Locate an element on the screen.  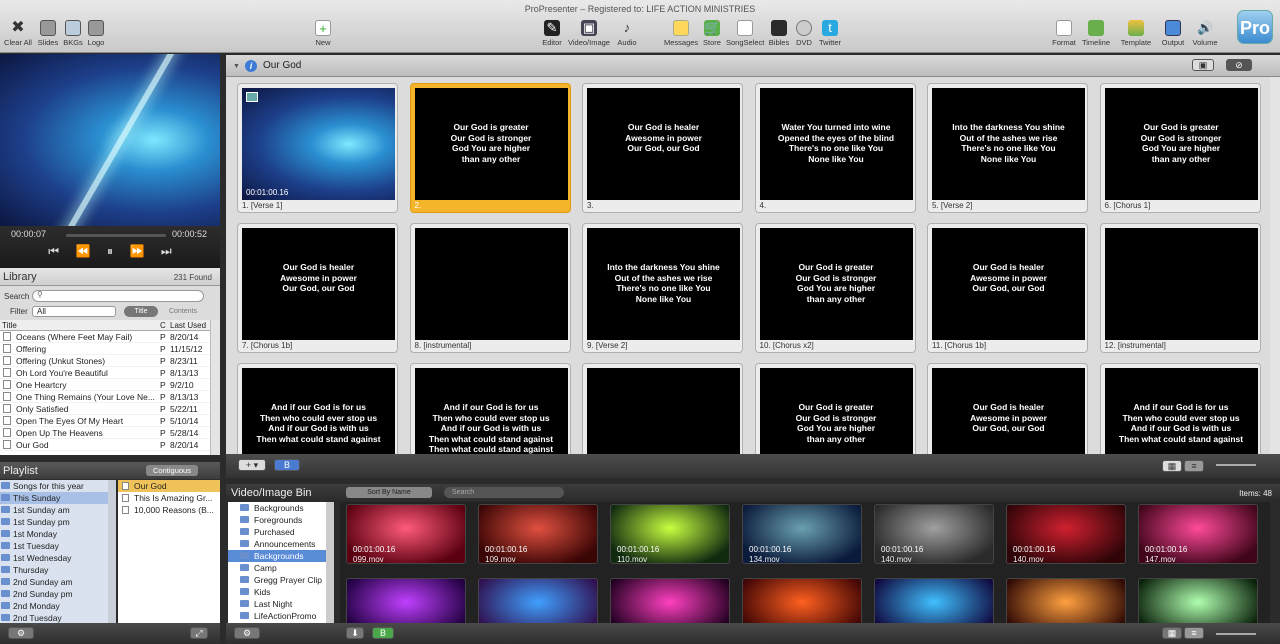
video-thumbnail: 00:01:00.16 147.mov is located at coordinates (1198, 534).